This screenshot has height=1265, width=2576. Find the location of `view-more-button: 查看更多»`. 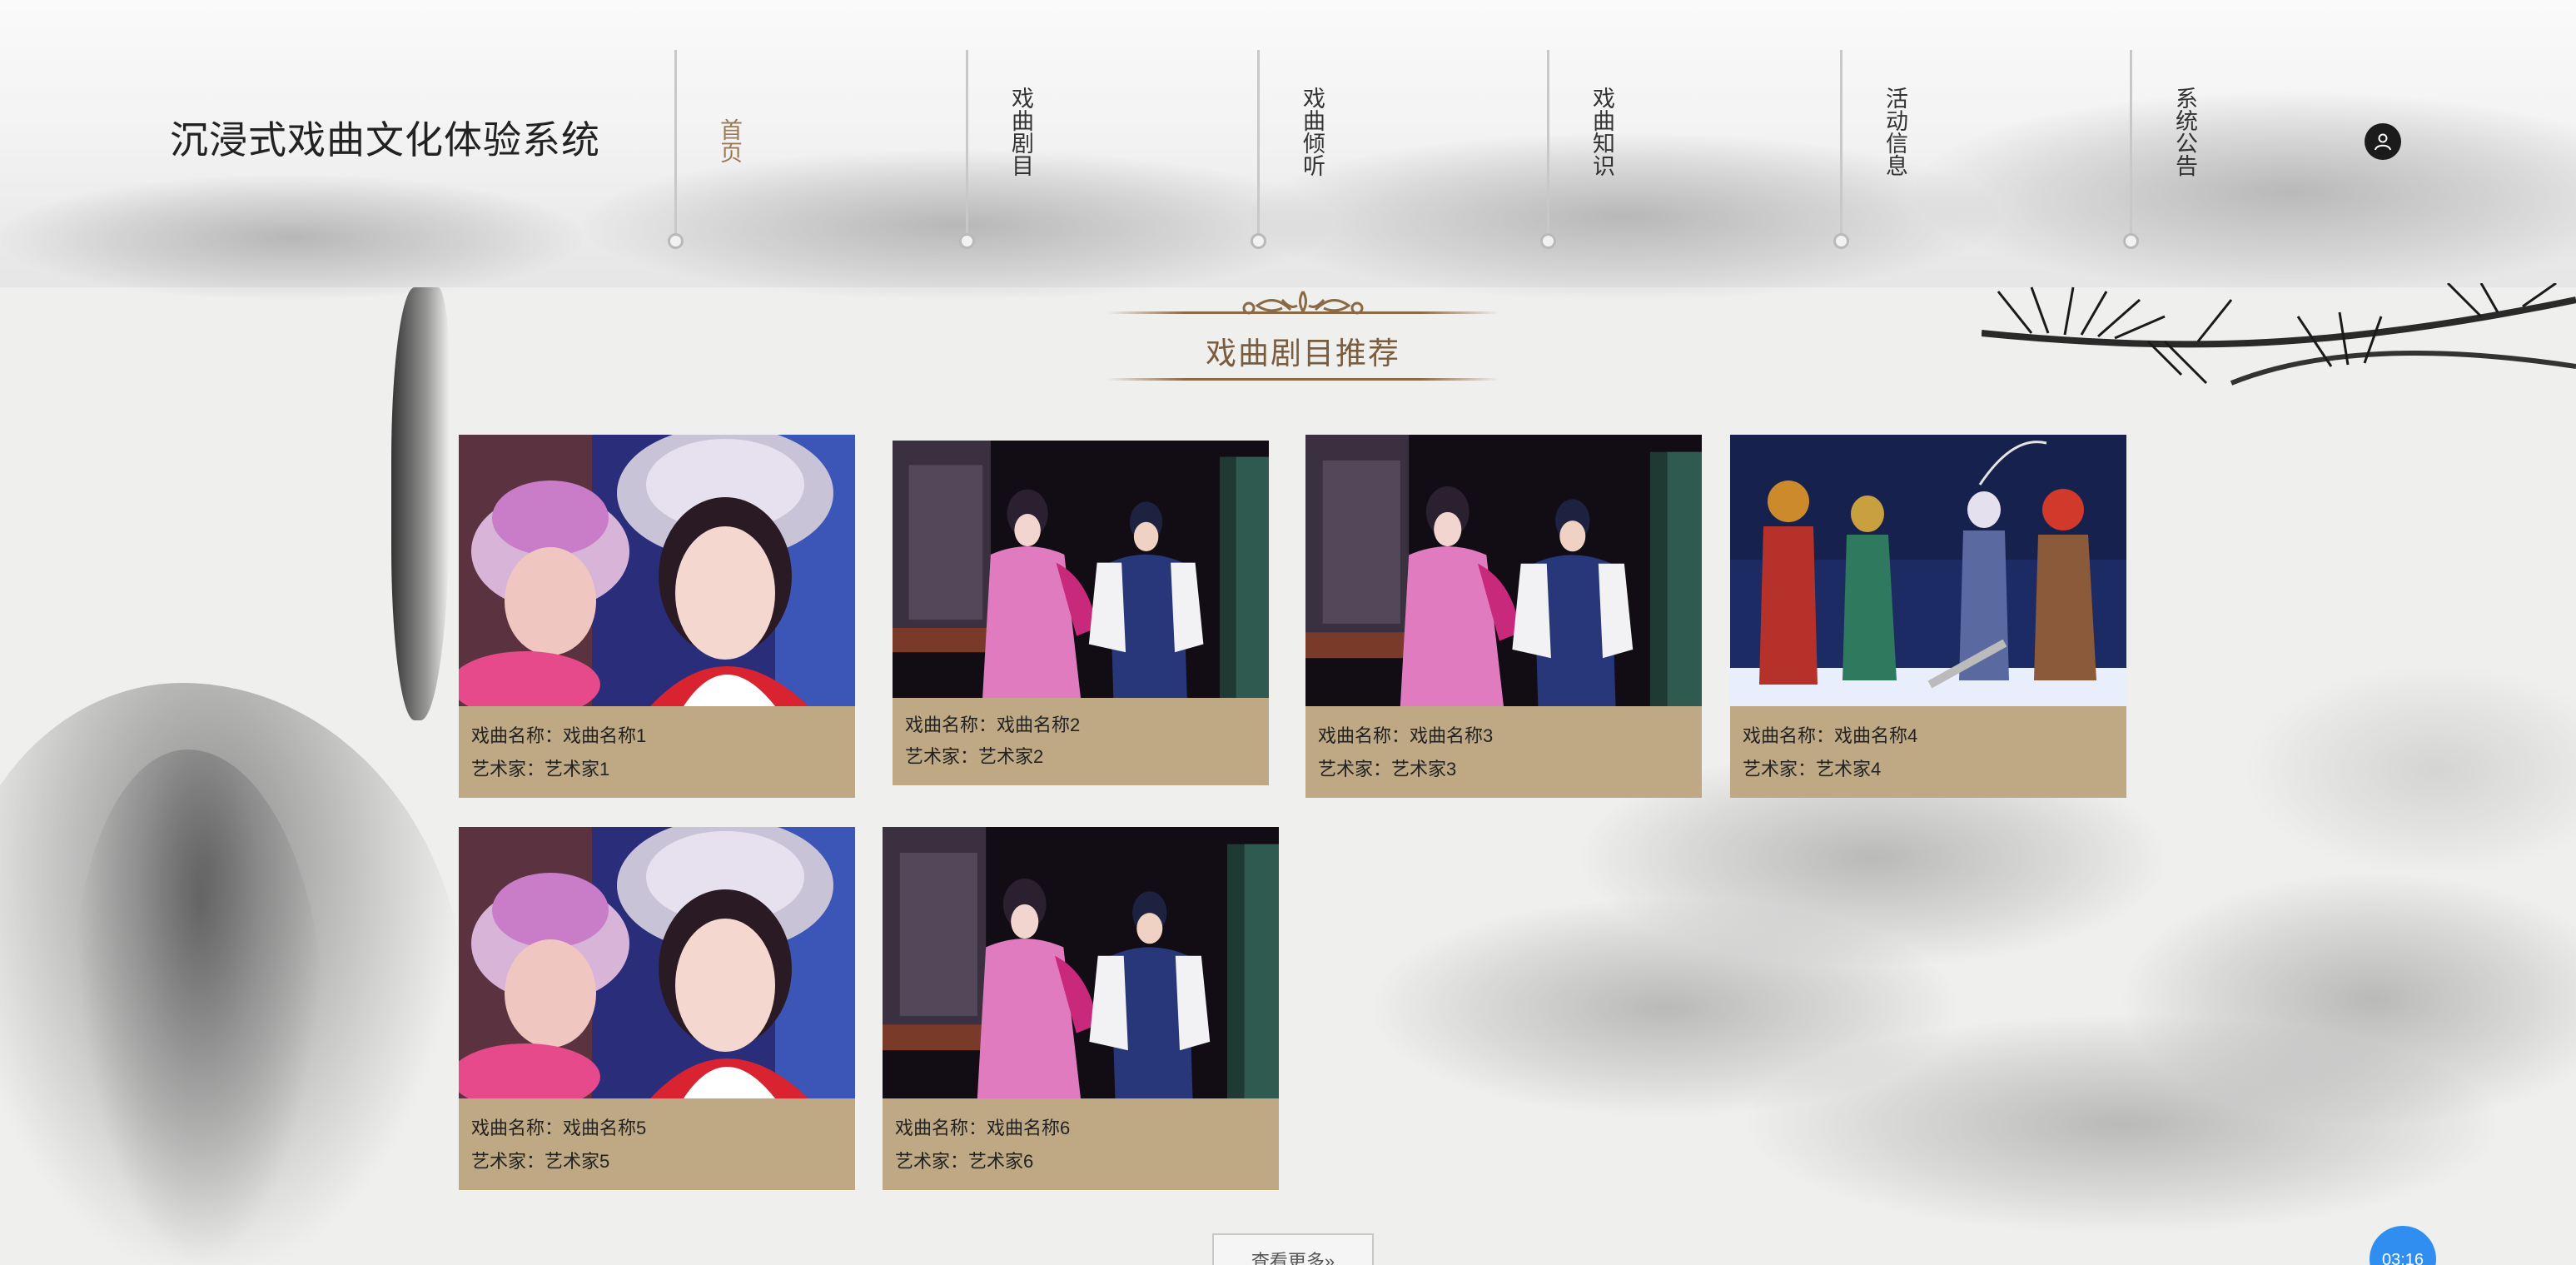

view-more-button: 查看更多» is located at coordinates (1293, 1249).